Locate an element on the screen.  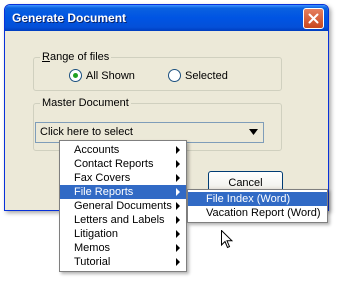
submenu-item-vacation-report-word: Vacation Report (Word) is located at coordinates (257, 213).